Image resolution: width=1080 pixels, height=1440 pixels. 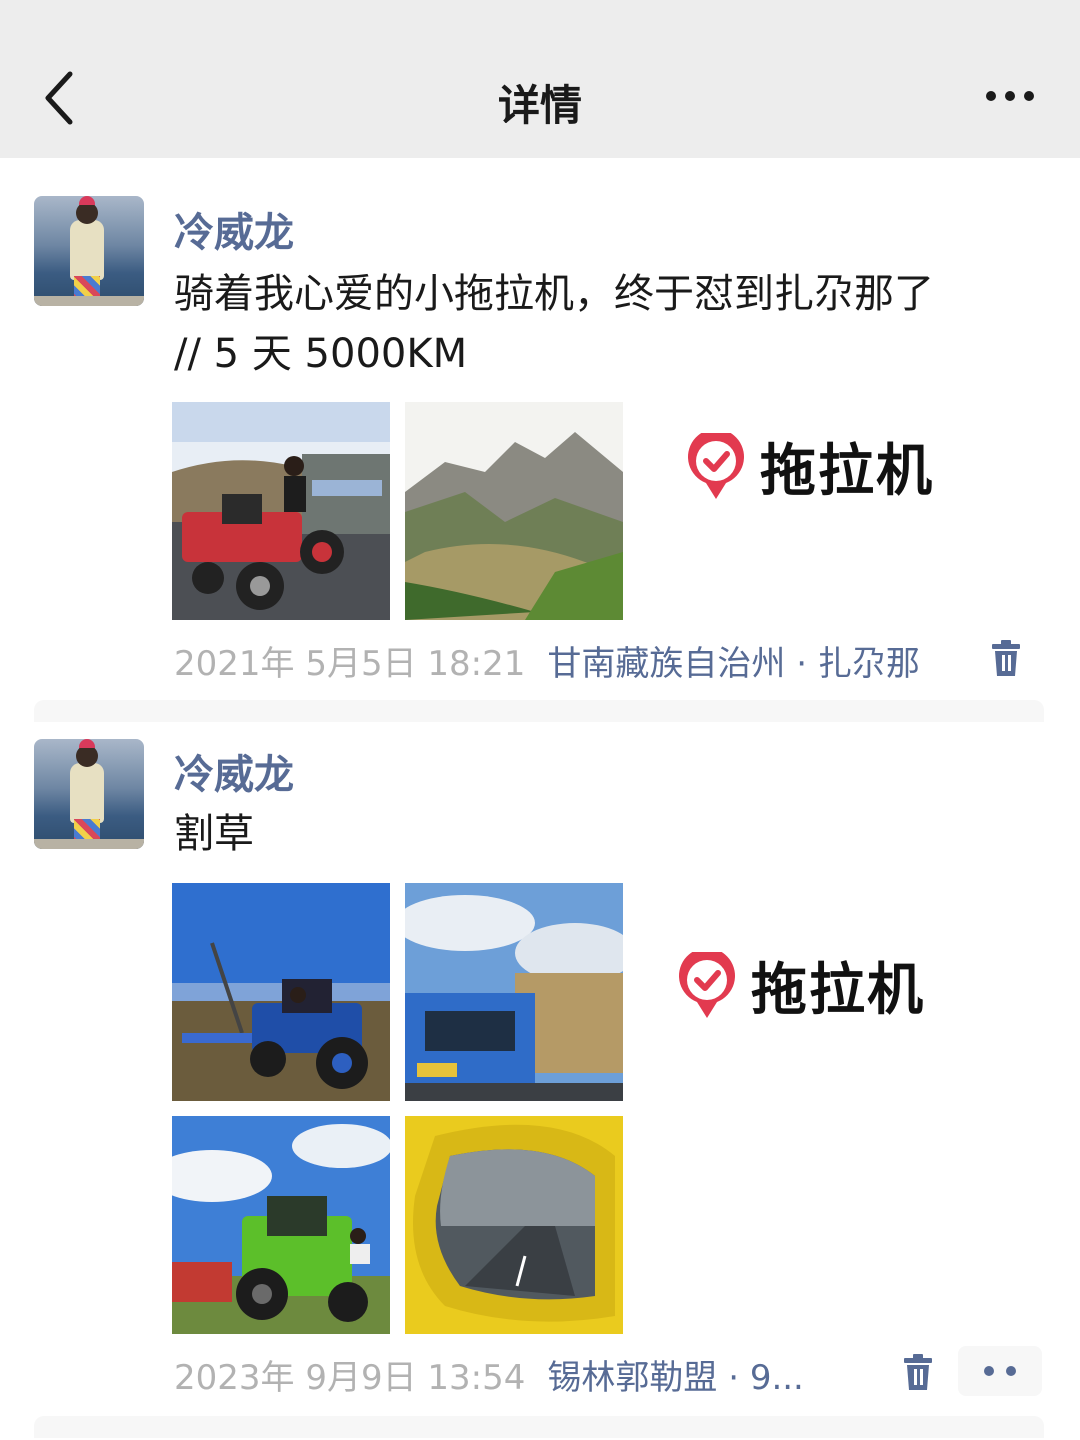 What do you see at coordinates (281, 992) in the screenshot?
I see `photo-blue-tractor-mower` at bounding box center [281, 992].